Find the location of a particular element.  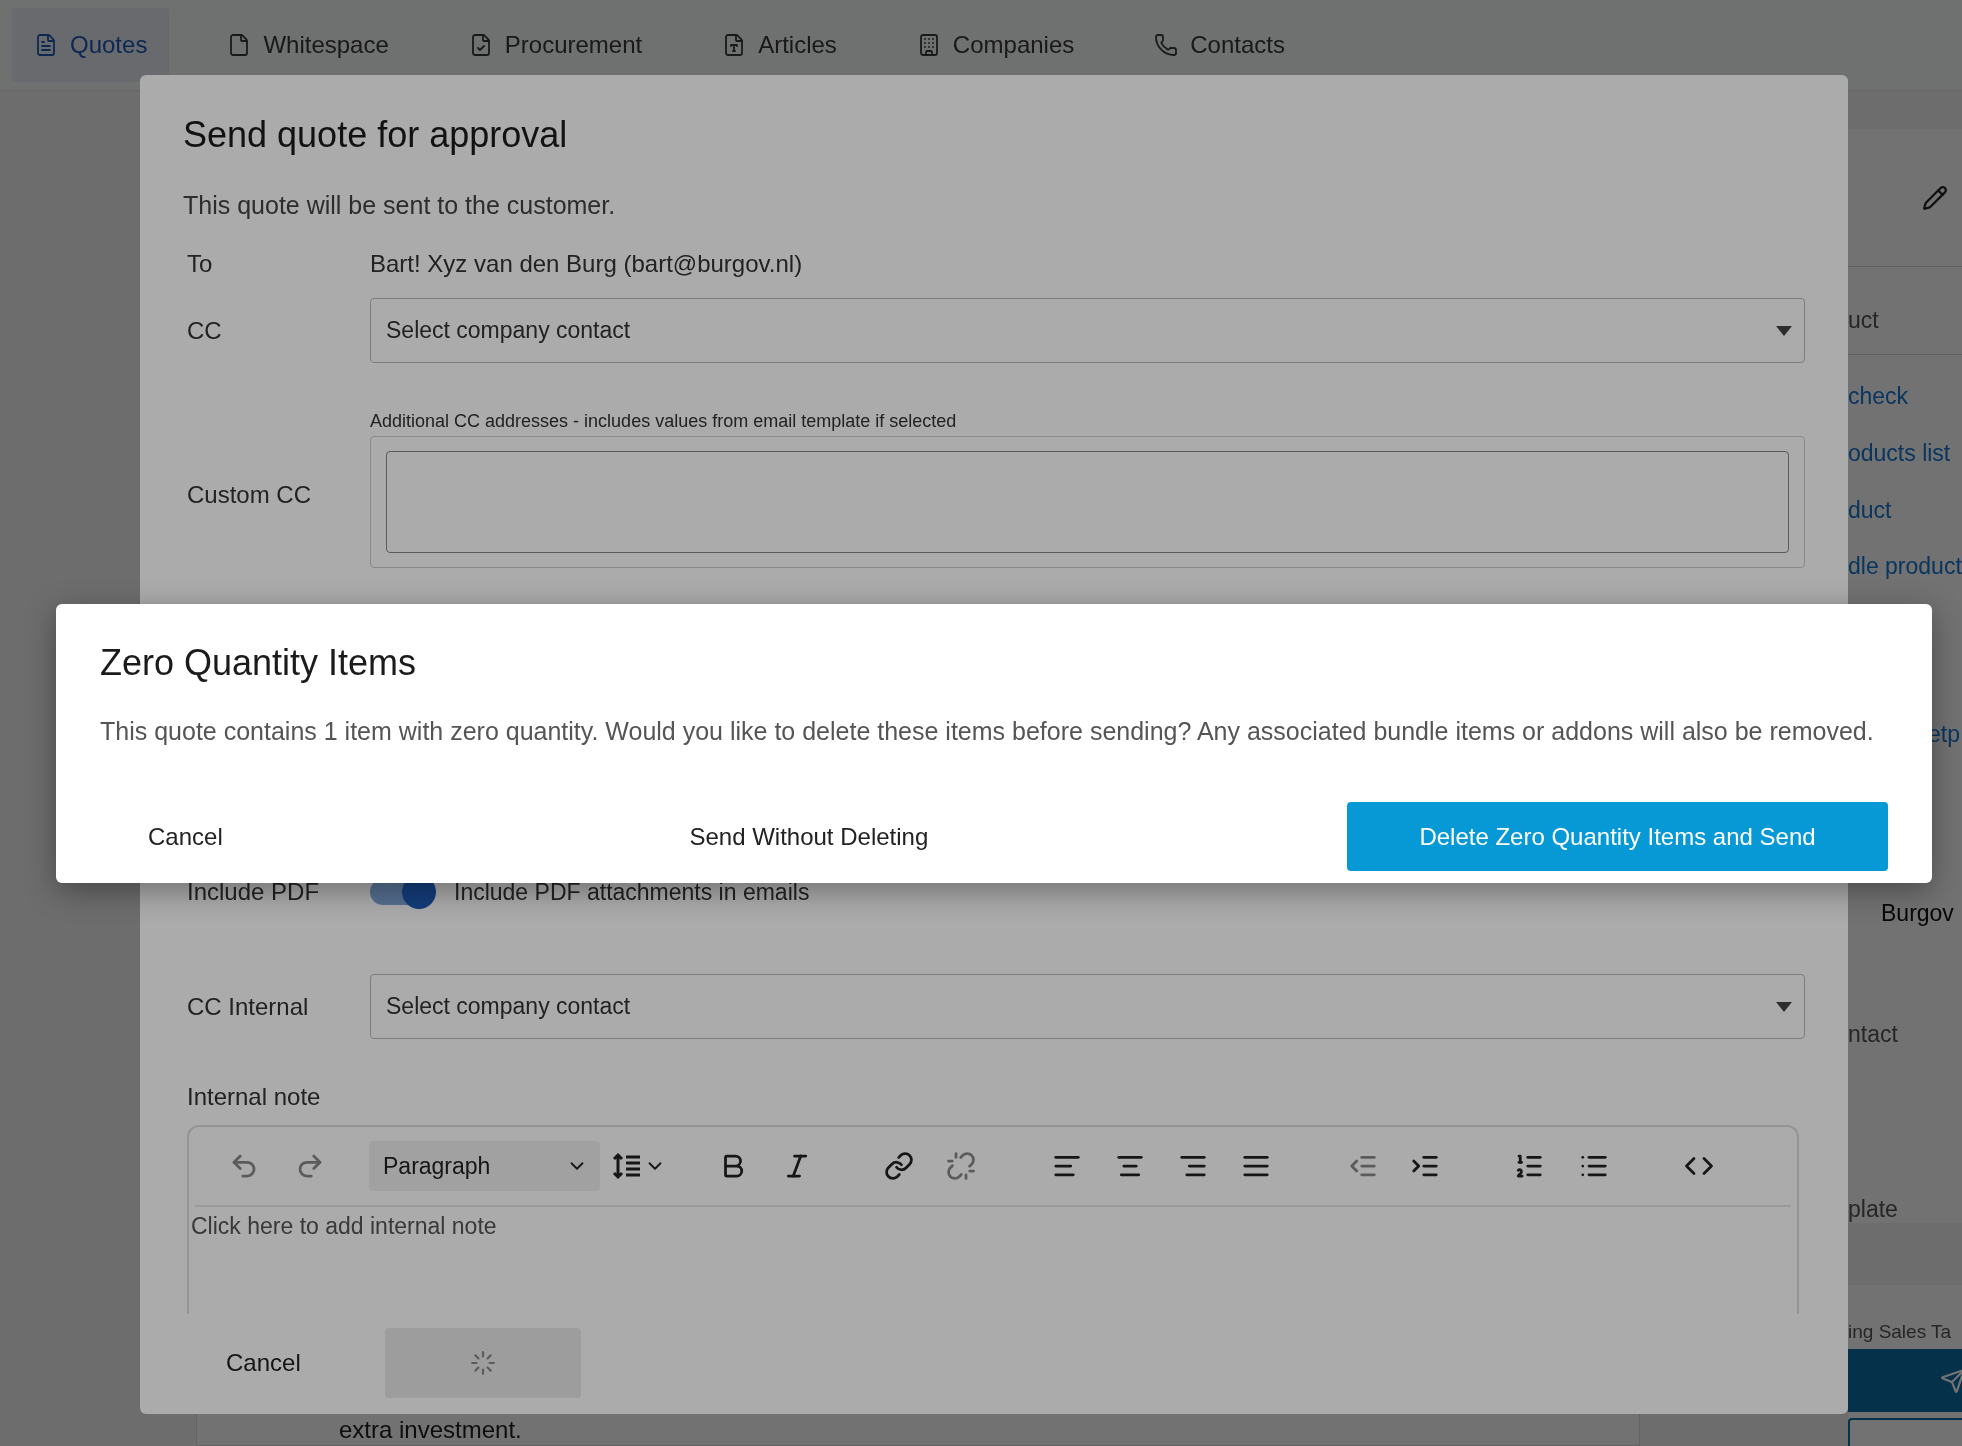

cc-select: Select company contact is located at coordinates (1087, 330).